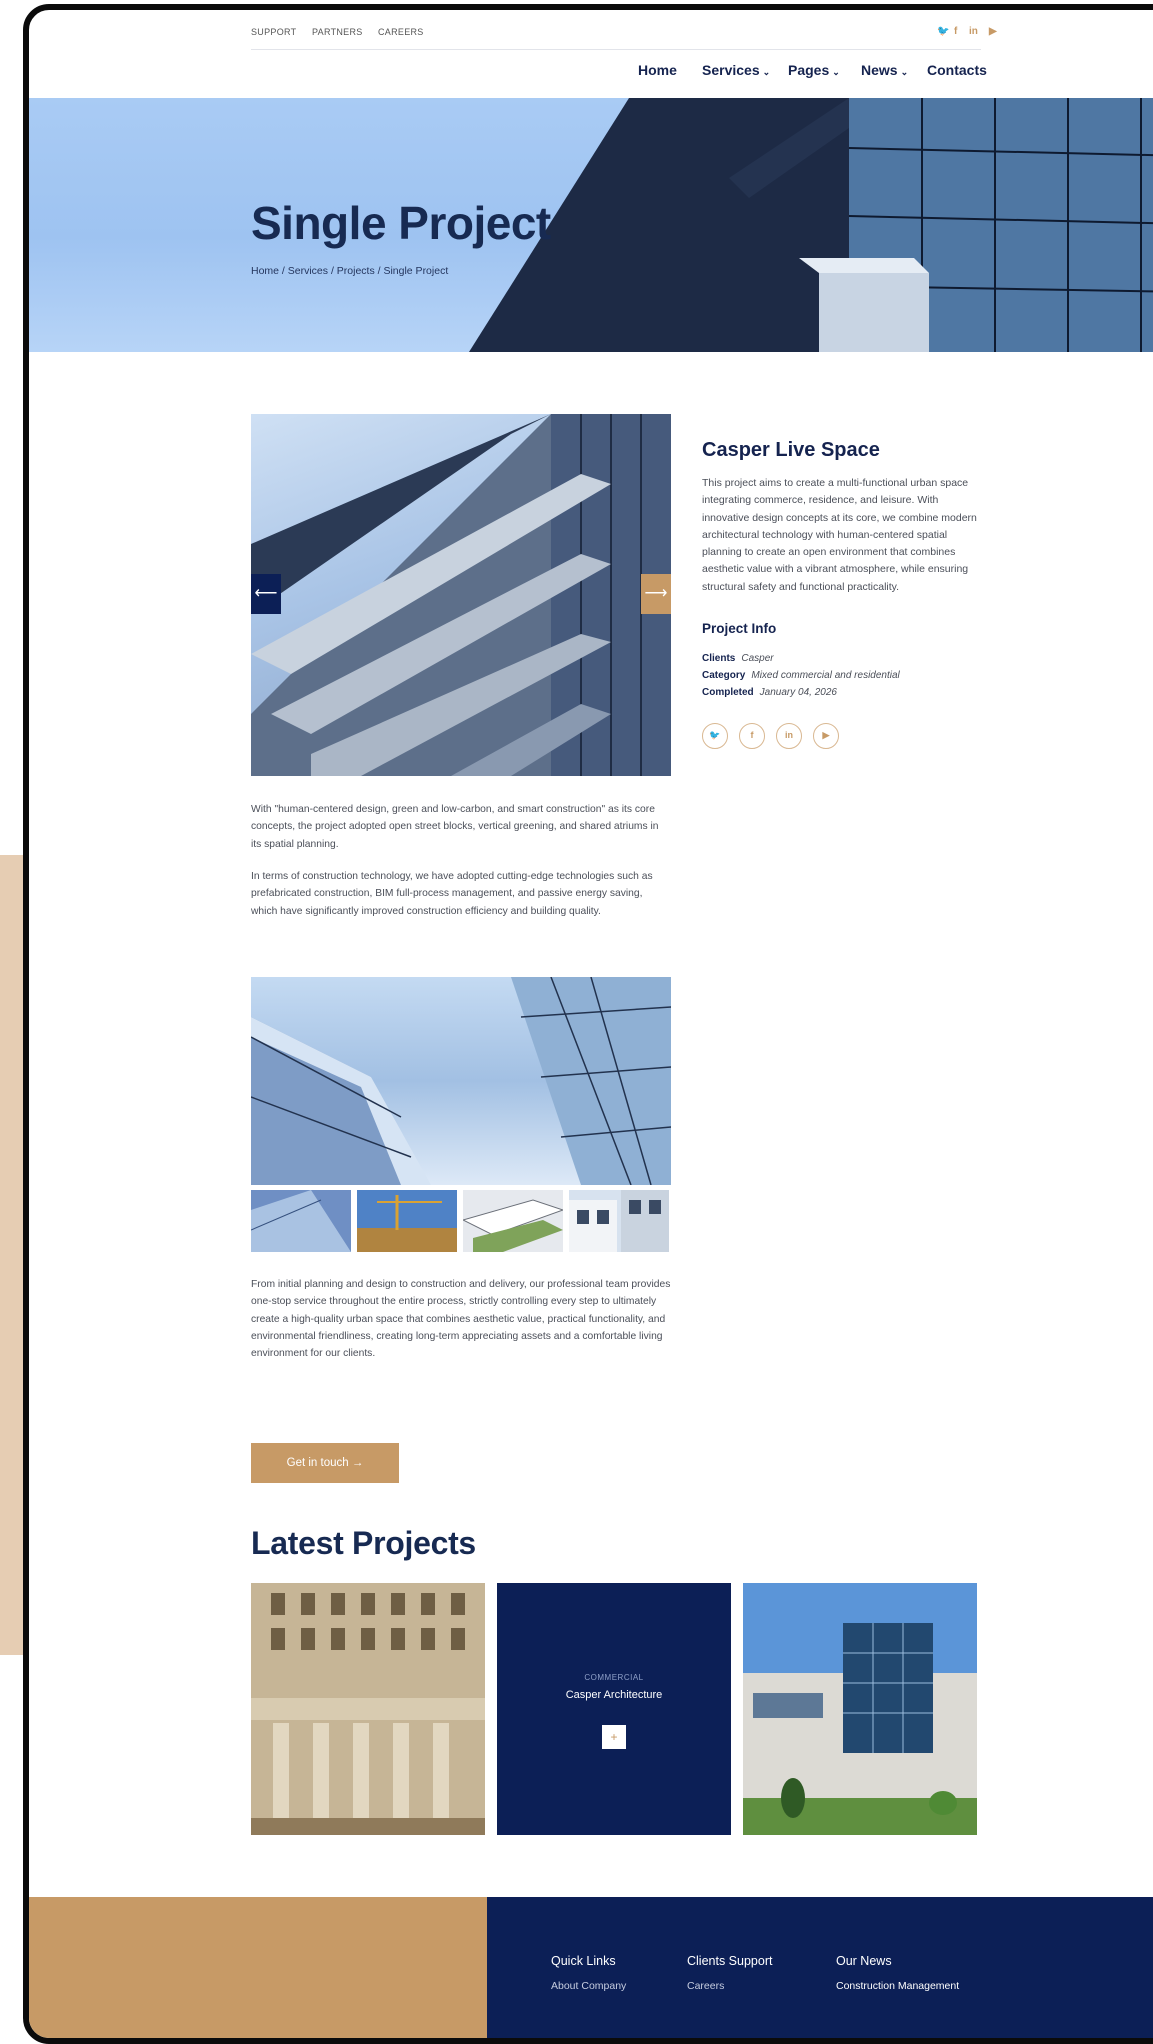 The width and height of the screenshot is (1153, 2044). Describe the element at coordinates (624, 33) in the screenshot. I see `top-bar: SUPPORT PARTNERS CAREERS 🐦 f in ▶` at that location.